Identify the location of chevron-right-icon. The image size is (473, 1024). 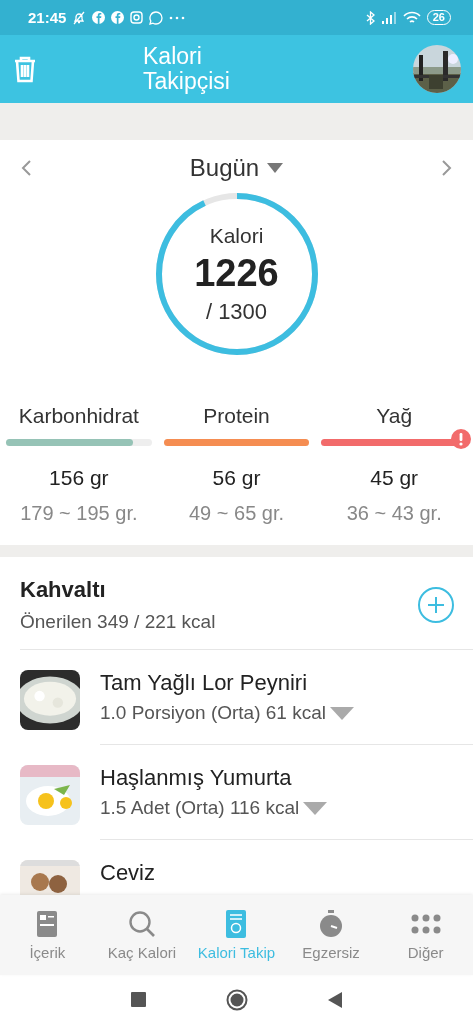
(447, 168).